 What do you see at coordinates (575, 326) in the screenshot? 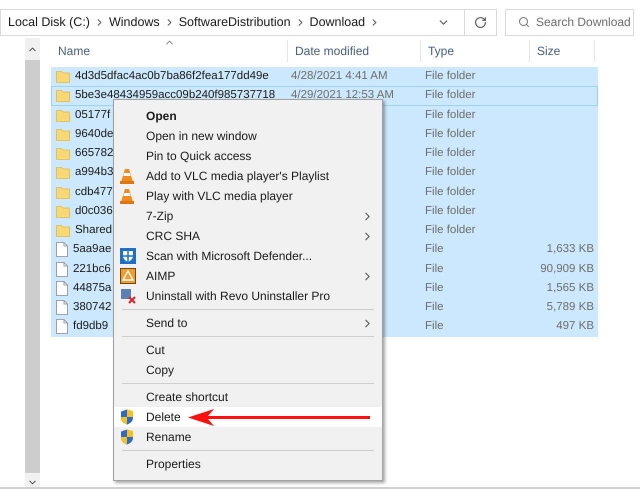
I see `file-size: 497 KB` at bounding box center [575, 326].